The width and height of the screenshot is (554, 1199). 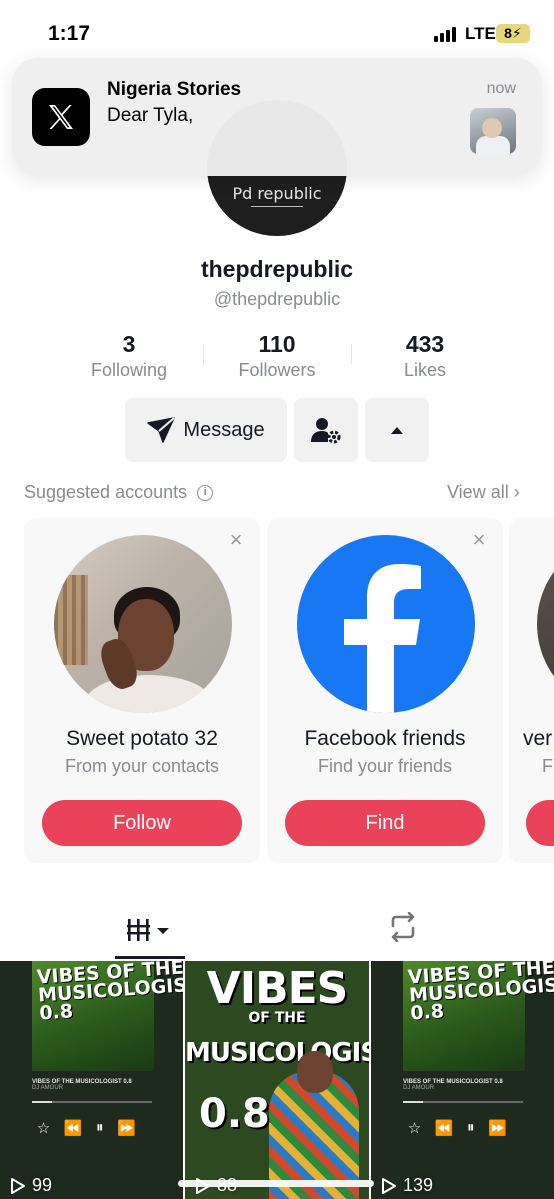 I want to click on follow-button, so click(x=540, y=823).